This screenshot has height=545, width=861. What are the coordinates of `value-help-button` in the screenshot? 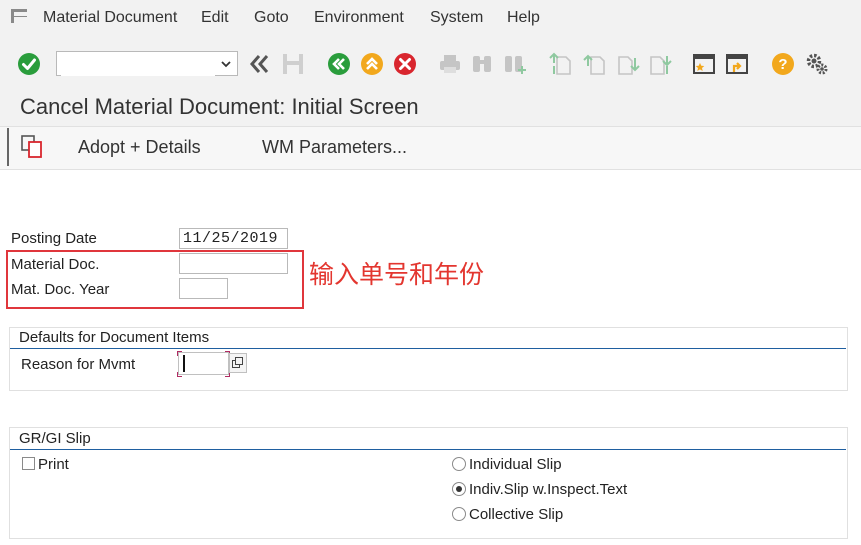 It's located at (238, 363).